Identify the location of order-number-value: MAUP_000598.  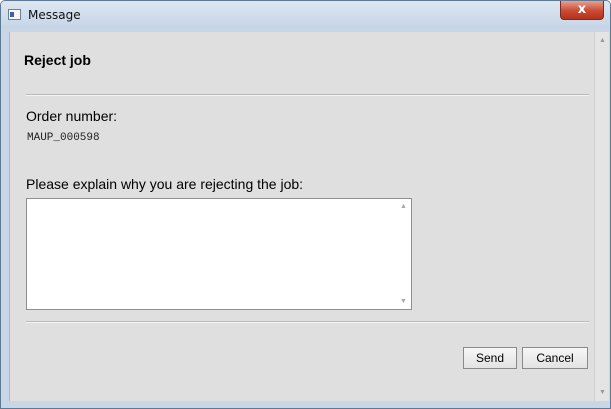
(63, 138).